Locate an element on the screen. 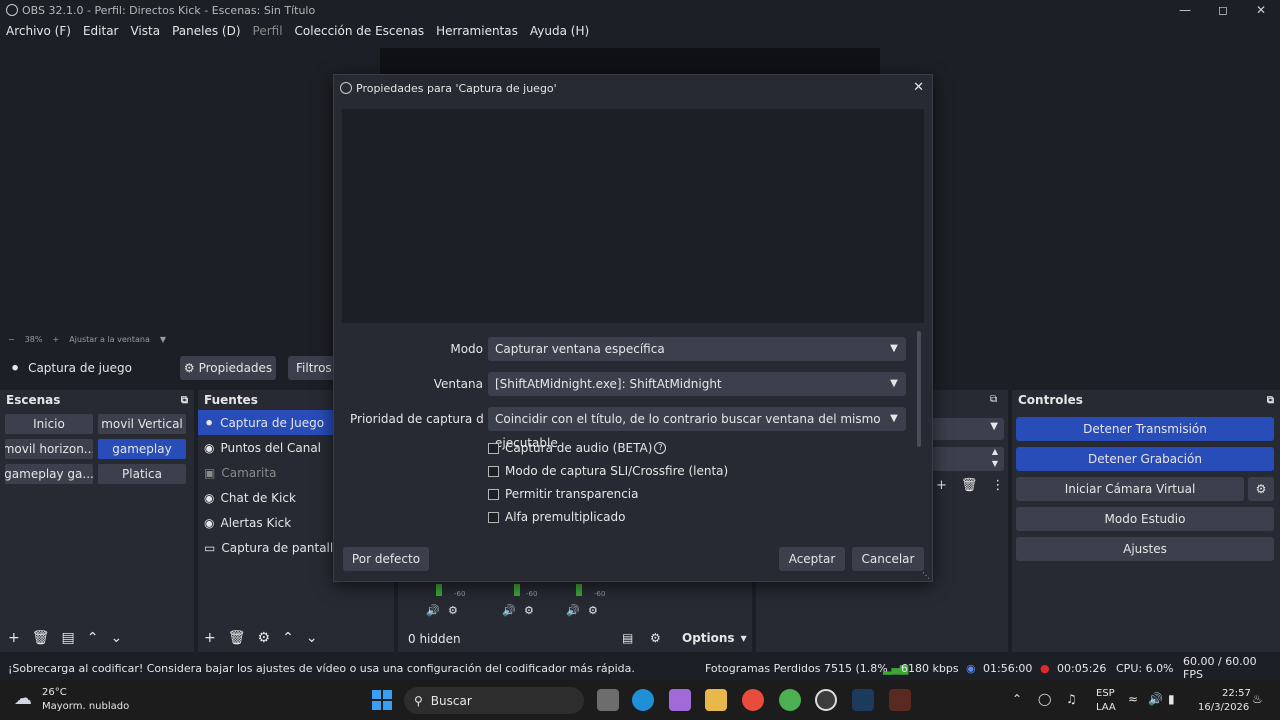 This screenshot has height=720, width=1280. task-view-icon is located at coordinates (608, 700).